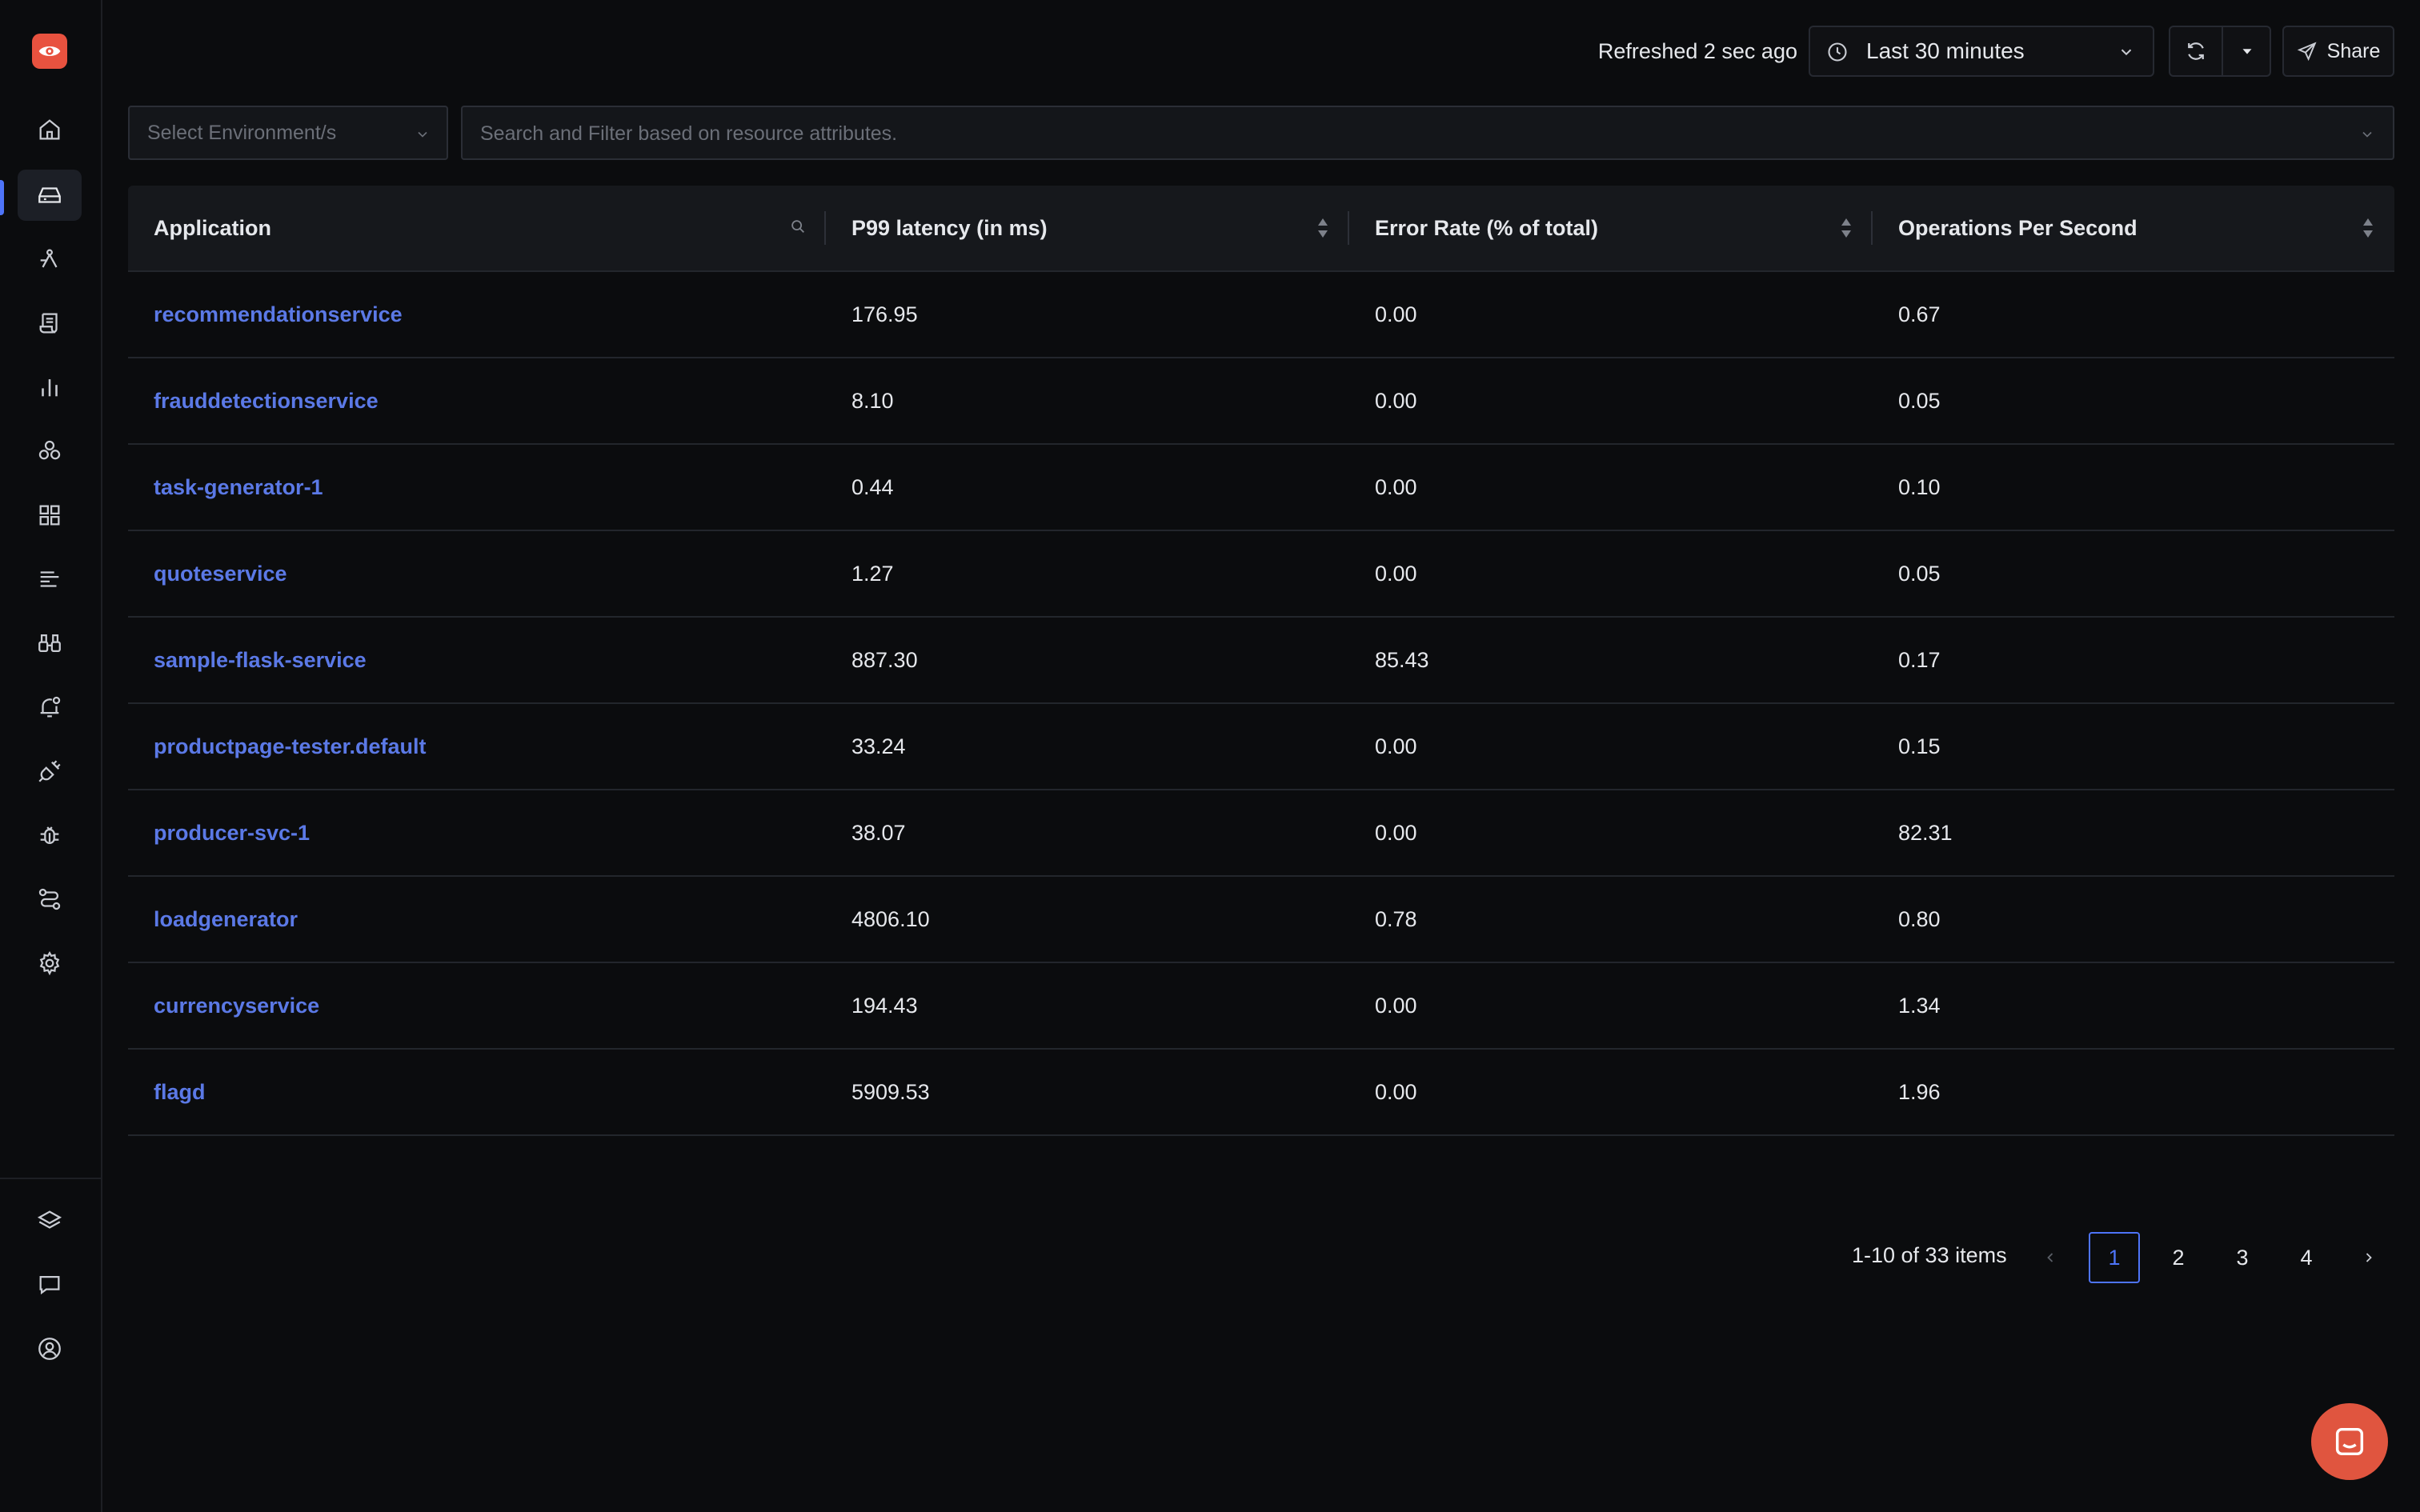  What do you see at coordinates (1925, 832) in the screenshot?
I see `ops-value: 82.31` at bounding box center [1925, 832].